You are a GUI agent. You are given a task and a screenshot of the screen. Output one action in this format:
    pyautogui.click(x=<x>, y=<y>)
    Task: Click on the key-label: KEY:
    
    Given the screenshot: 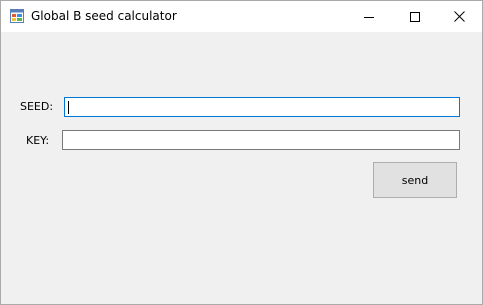 What is the action you would take?
    pyautogui.click(x=38, y=140)
    